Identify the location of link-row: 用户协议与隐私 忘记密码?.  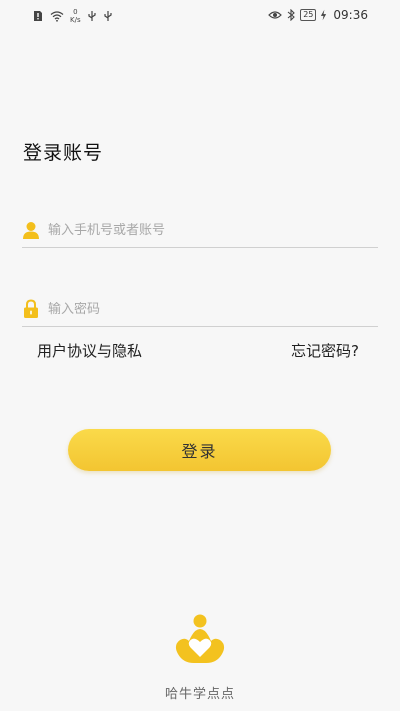
(198, 350).